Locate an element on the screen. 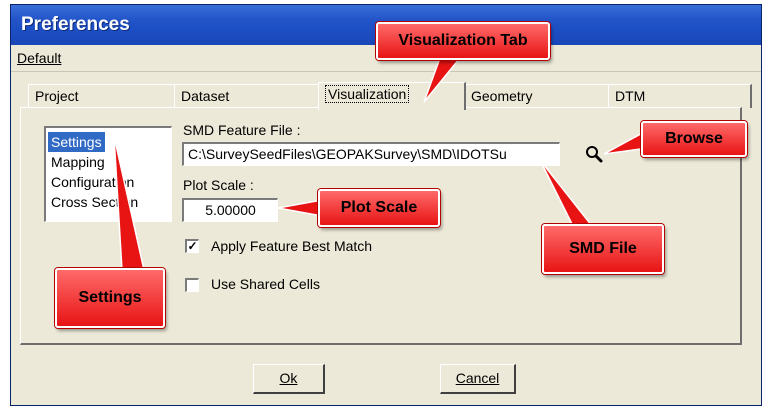 This screenshot has height=408, width=768. callout-label: Plot Scale is located at coordinates (379, 207).